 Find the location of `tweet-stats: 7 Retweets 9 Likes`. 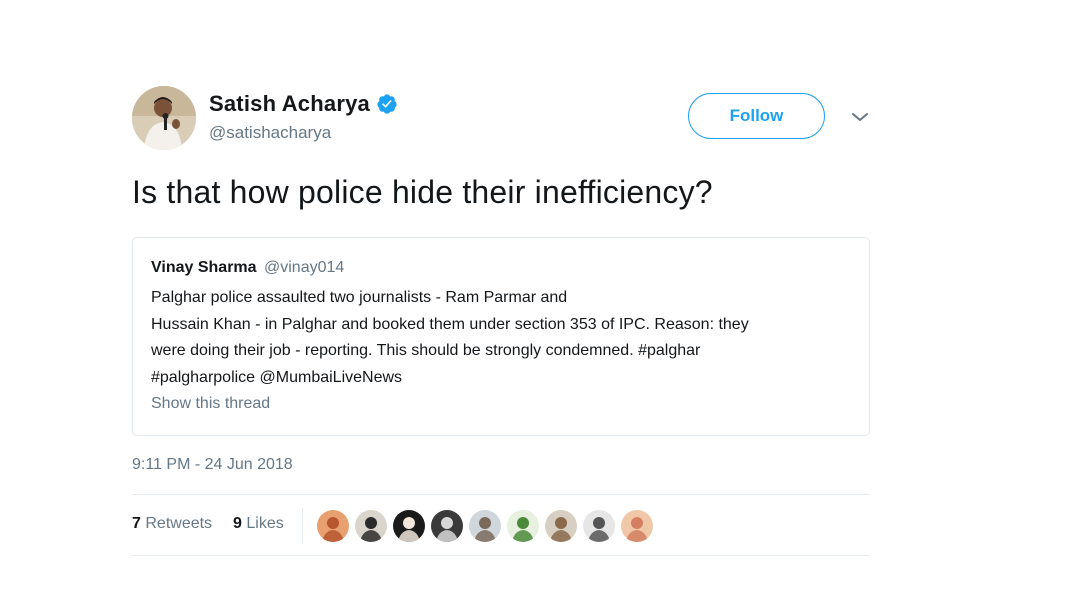

tweet-stats: 7 Retweets 9 Likes is located at coordinates (501, 525).